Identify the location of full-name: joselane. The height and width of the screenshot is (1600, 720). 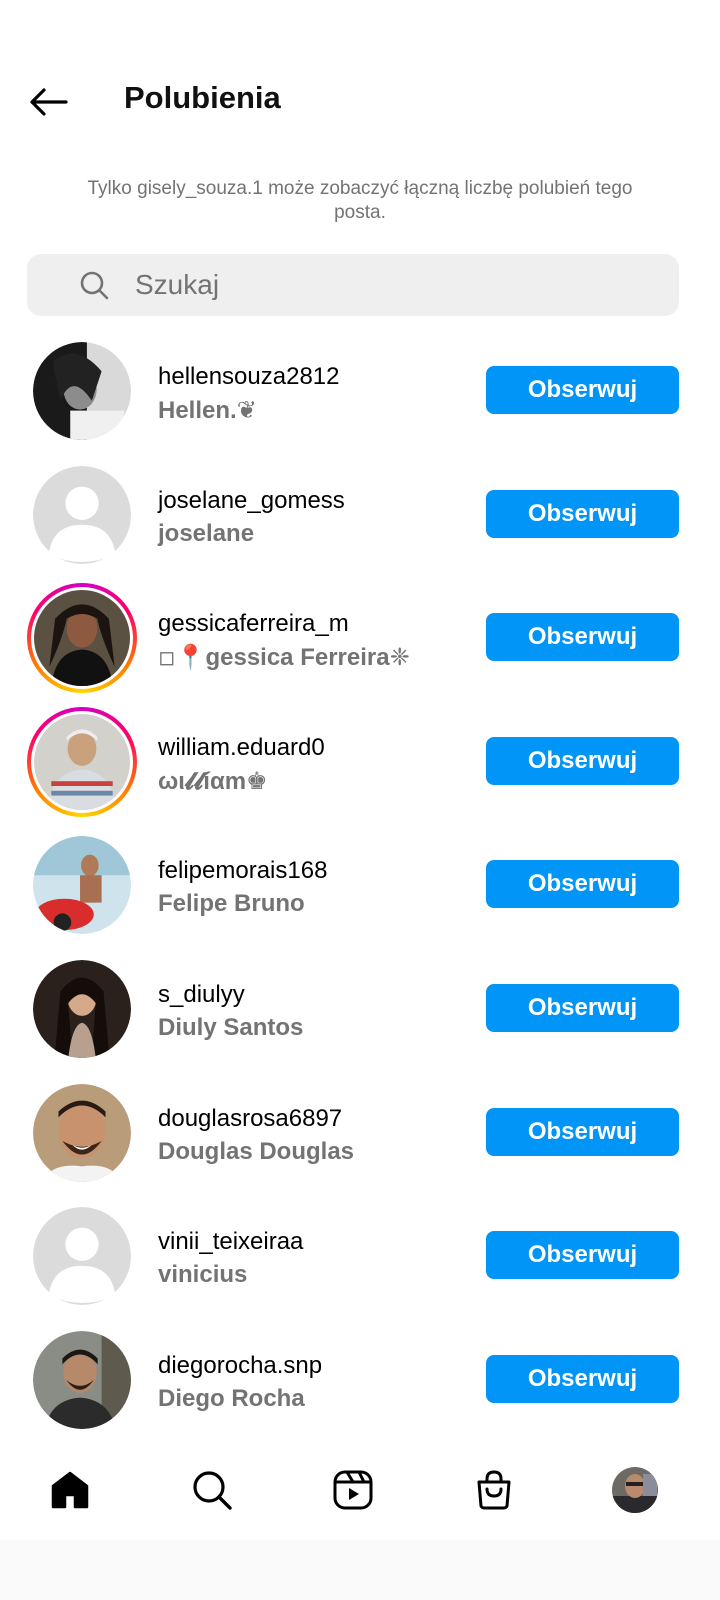
(206, 533).